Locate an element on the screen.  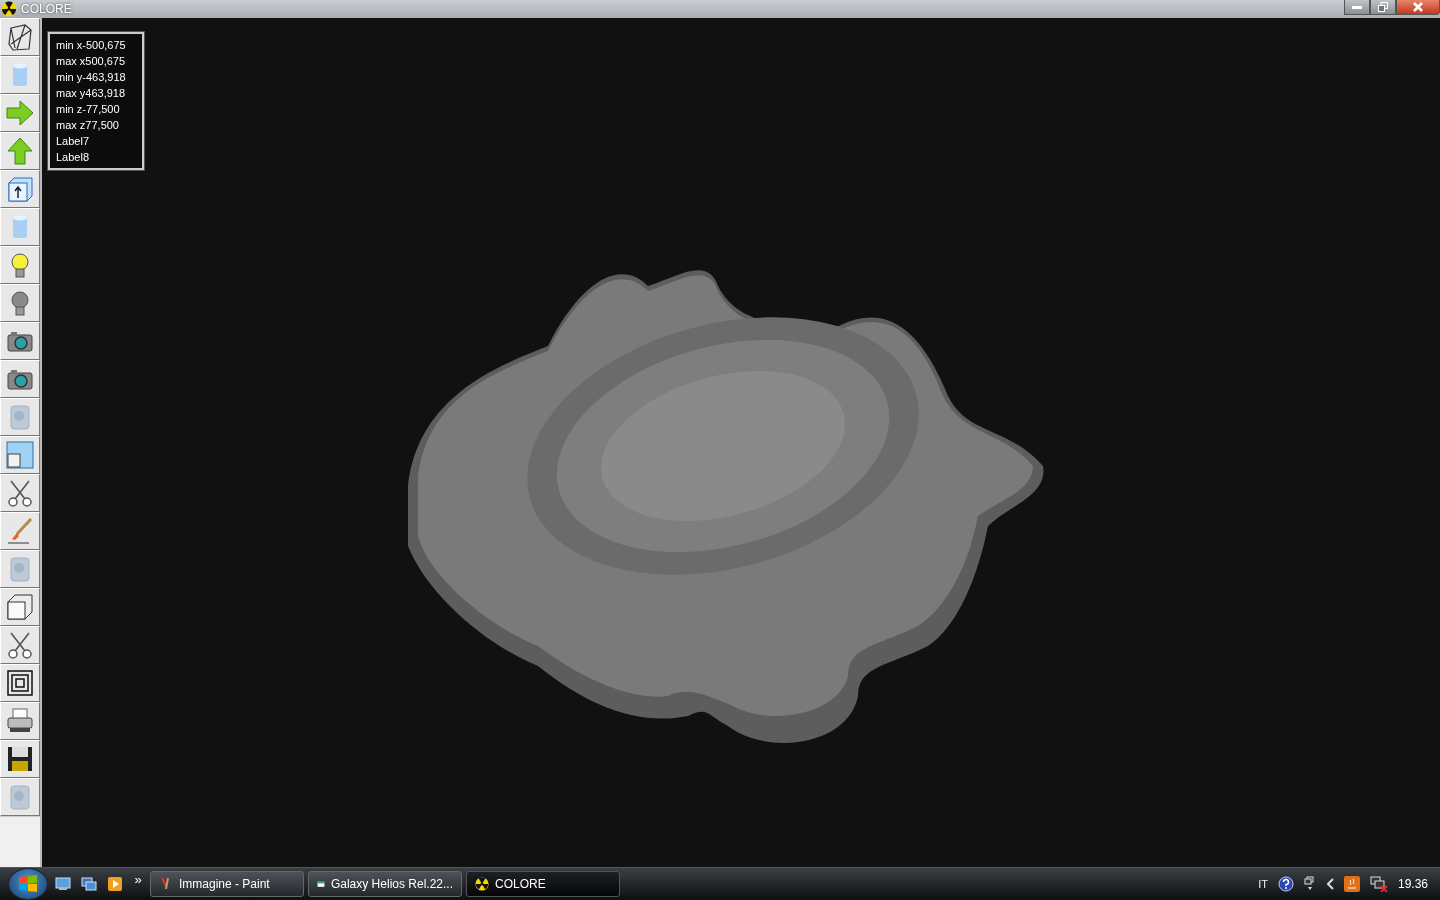
info-label: min y-463,918 is located at coordinates (91, 77).